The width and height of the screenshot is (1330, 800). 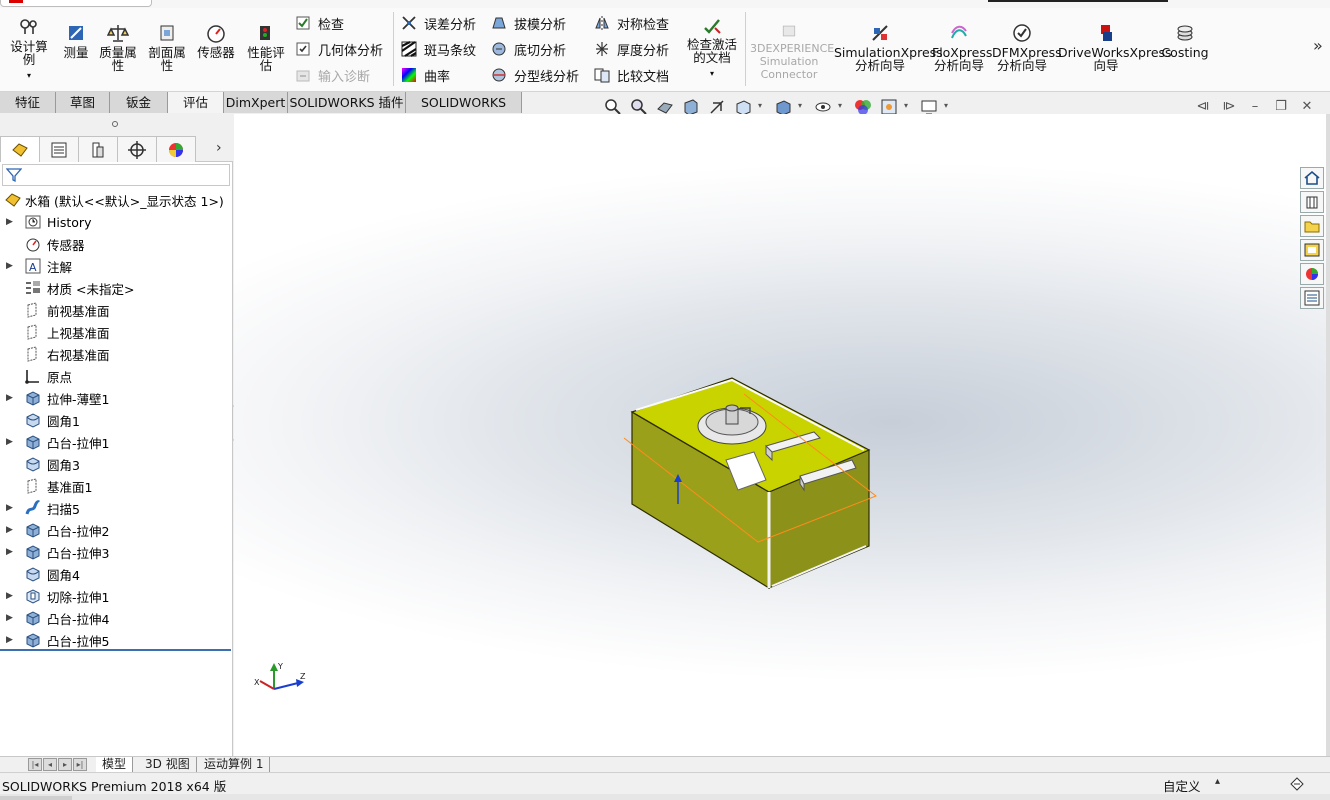 I want to click on tab-dimxpert: DimXpert, so click(x=256, y=102).